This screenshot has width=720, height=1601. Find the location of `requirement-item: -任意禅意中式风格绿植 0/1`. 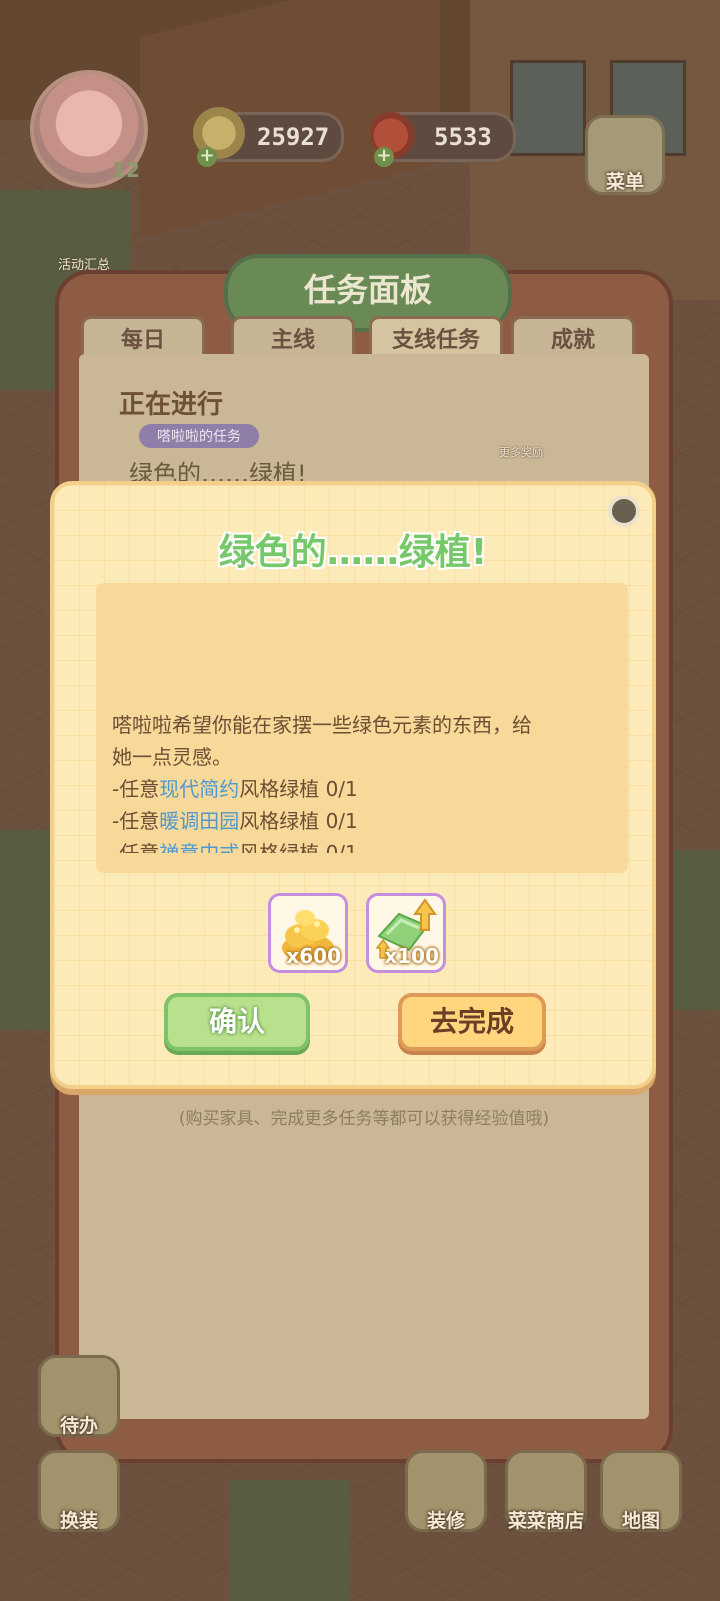

requirement-item: -任意禅意中式风格绿植 0/1 is located at coordinates (362, 845).